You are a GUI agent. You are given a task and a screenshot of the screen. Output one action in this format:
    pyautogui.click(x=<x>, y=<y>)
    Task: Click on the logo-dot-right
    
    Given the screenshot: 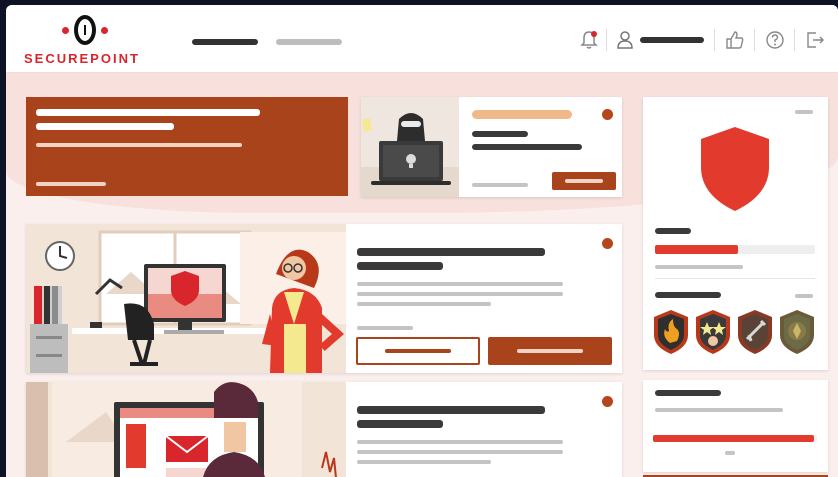 What is the action you would take?
    pyautogui.click(x=104, y=30)
    